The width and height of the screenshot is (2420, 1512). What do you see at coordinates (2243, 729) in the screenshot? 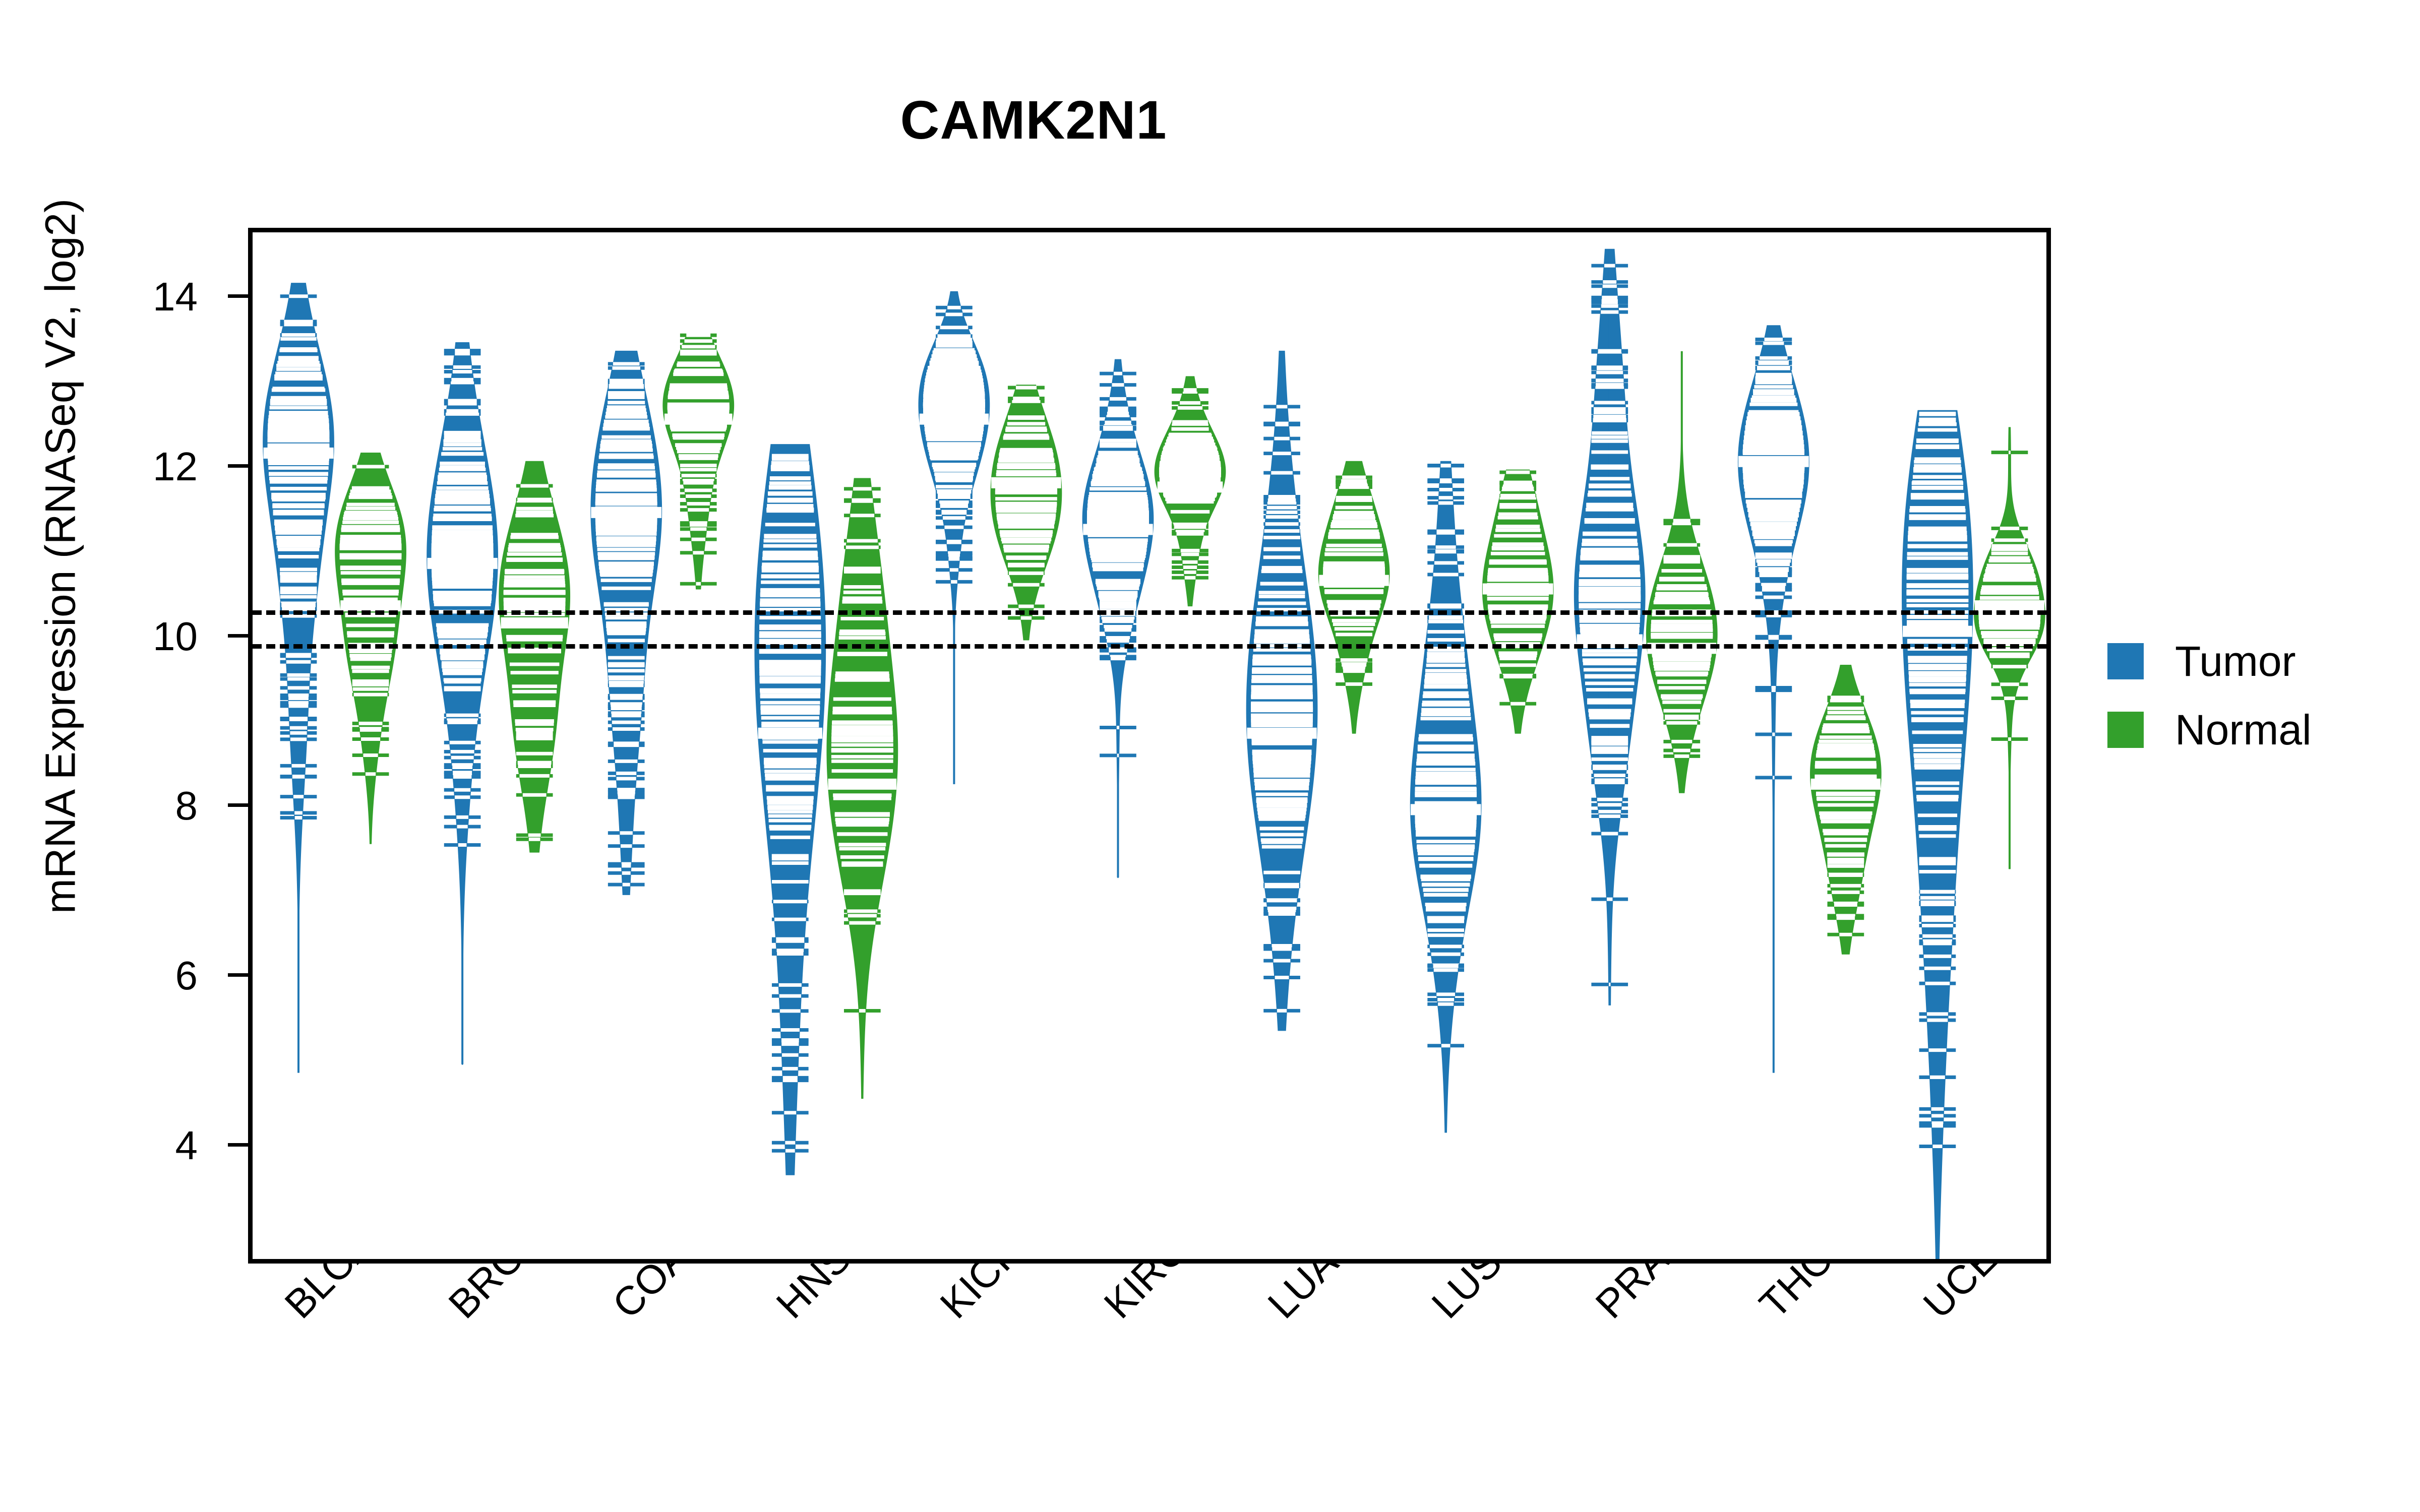
I see `legend-label-normal: Normal` at bounding box center [2243, 729].